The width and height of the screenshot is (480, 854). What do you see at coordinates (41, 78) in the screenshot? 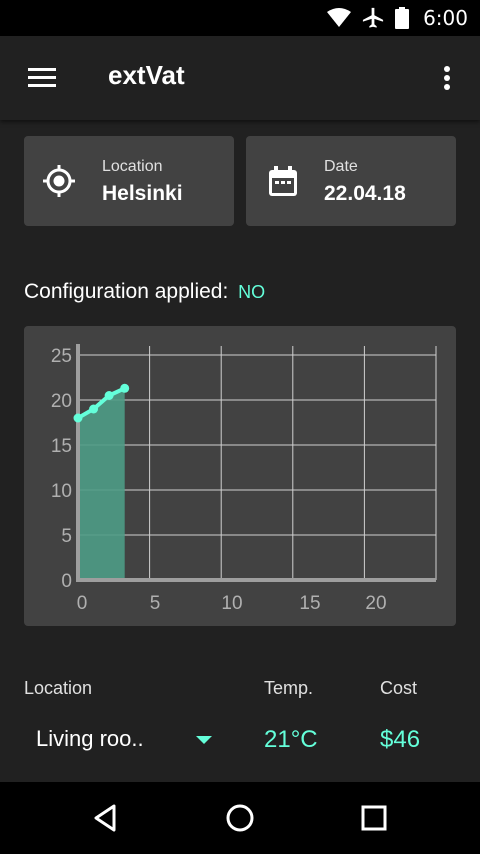
I see `hamburger-icon` at bounding box center [41, 78].